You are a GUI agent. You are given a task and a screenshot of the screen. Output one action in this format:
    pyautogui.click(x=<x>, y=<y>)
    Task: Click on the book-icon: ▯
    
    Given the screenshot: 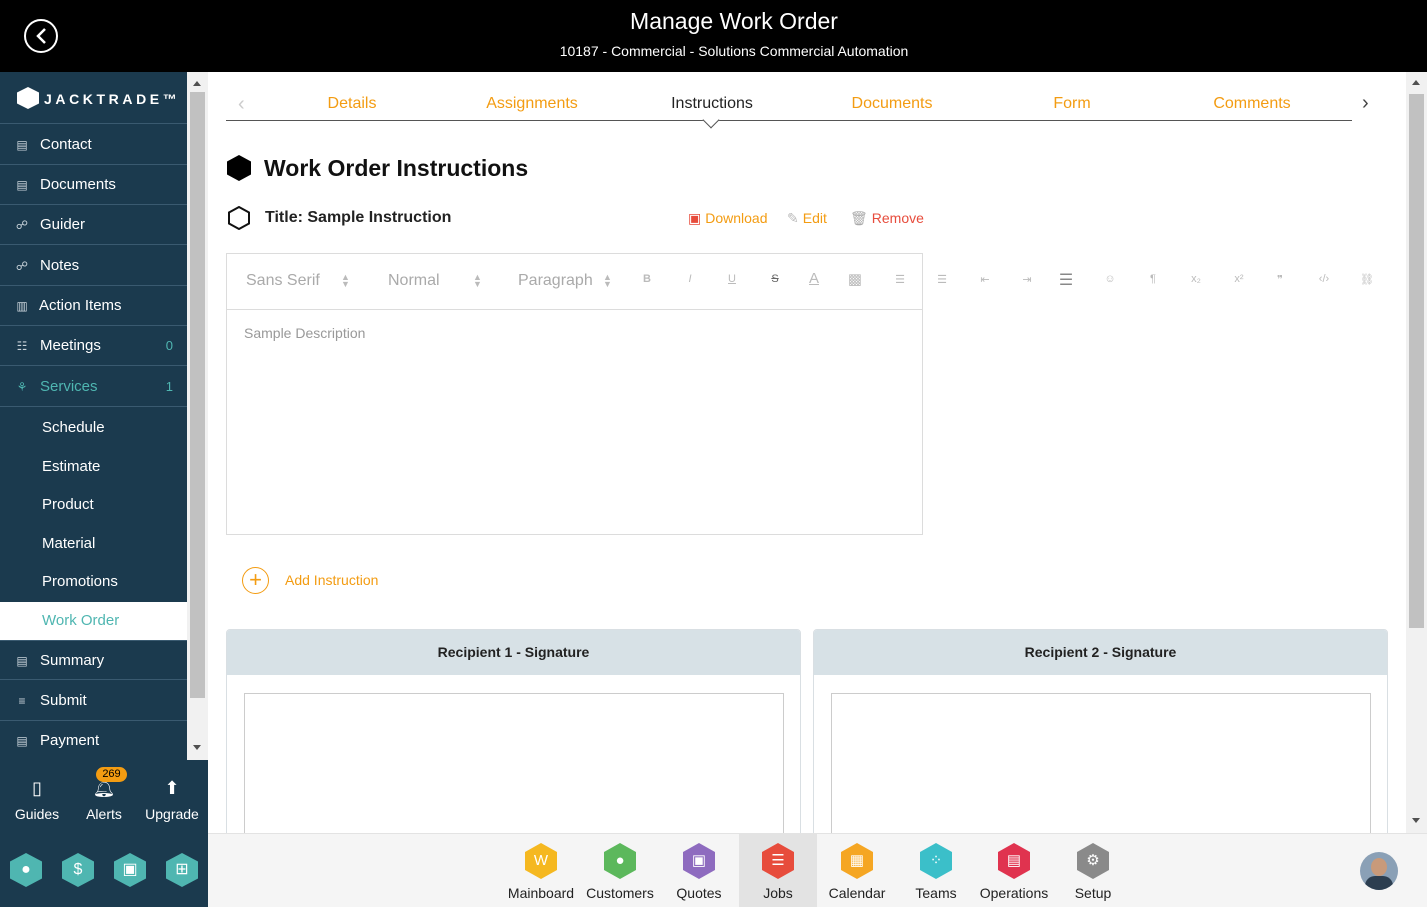 What is the action you would take?
    pyautogui.click(x=37, y=788)
    